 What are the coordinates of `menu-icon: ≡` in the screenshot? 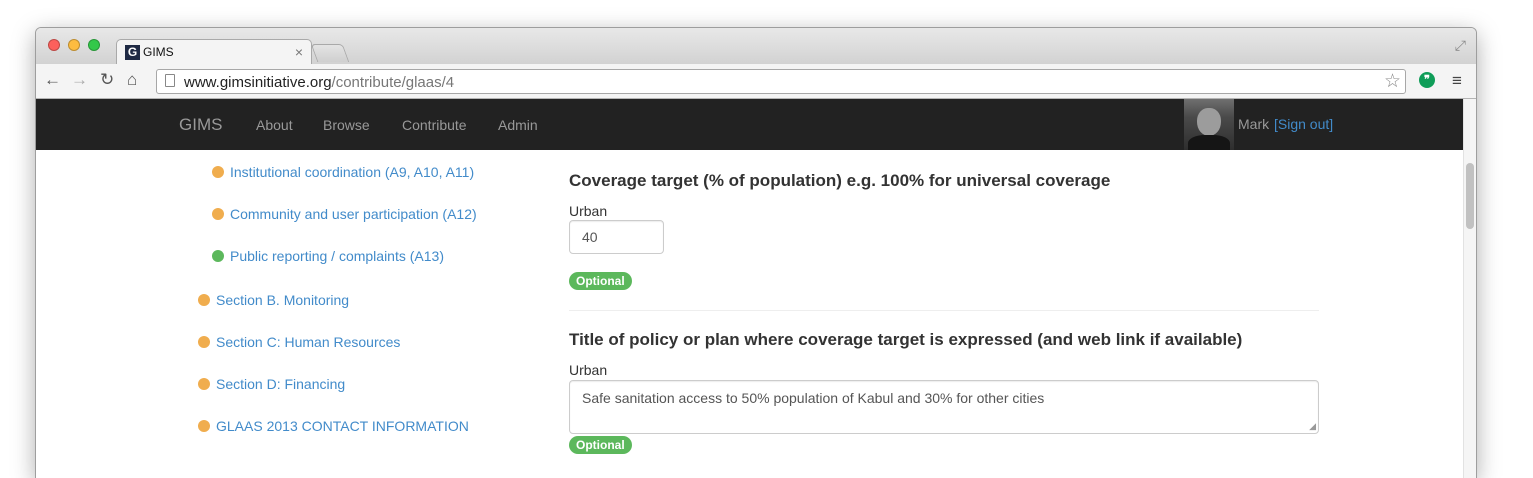 It's located at (1457, 81).